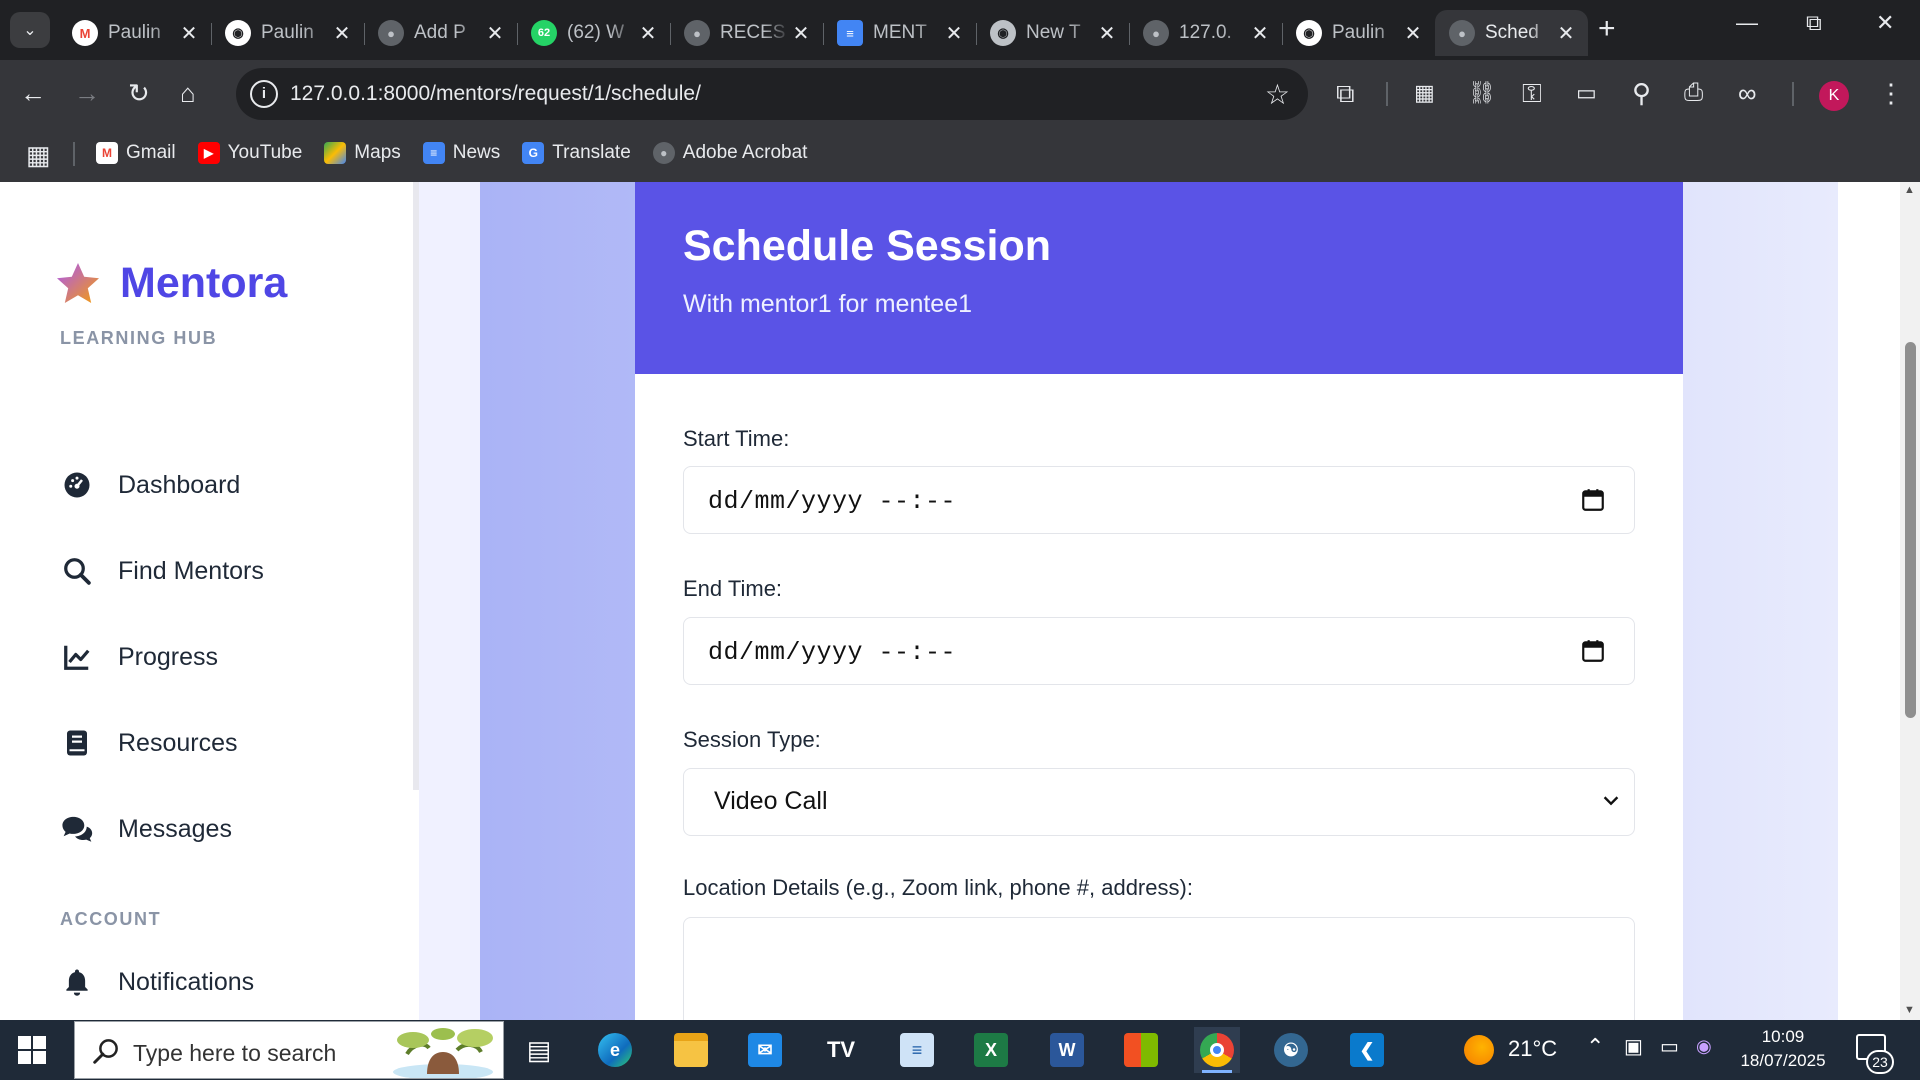 Image resolution: width=1920 pixels, height=1080 pixels. I want to click on bookmark-translate: G Translate, so click(576, 153).